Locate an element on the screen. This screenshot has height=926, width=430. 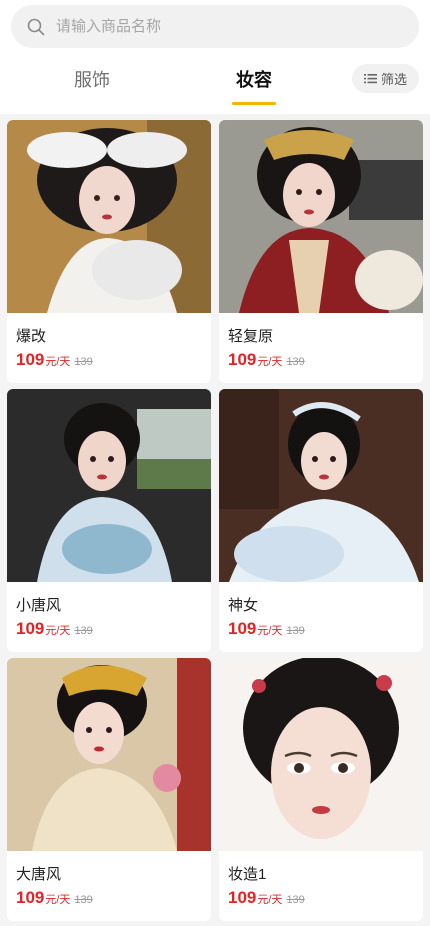
tab-label: 服饰 is located at coordinates (92, 80).